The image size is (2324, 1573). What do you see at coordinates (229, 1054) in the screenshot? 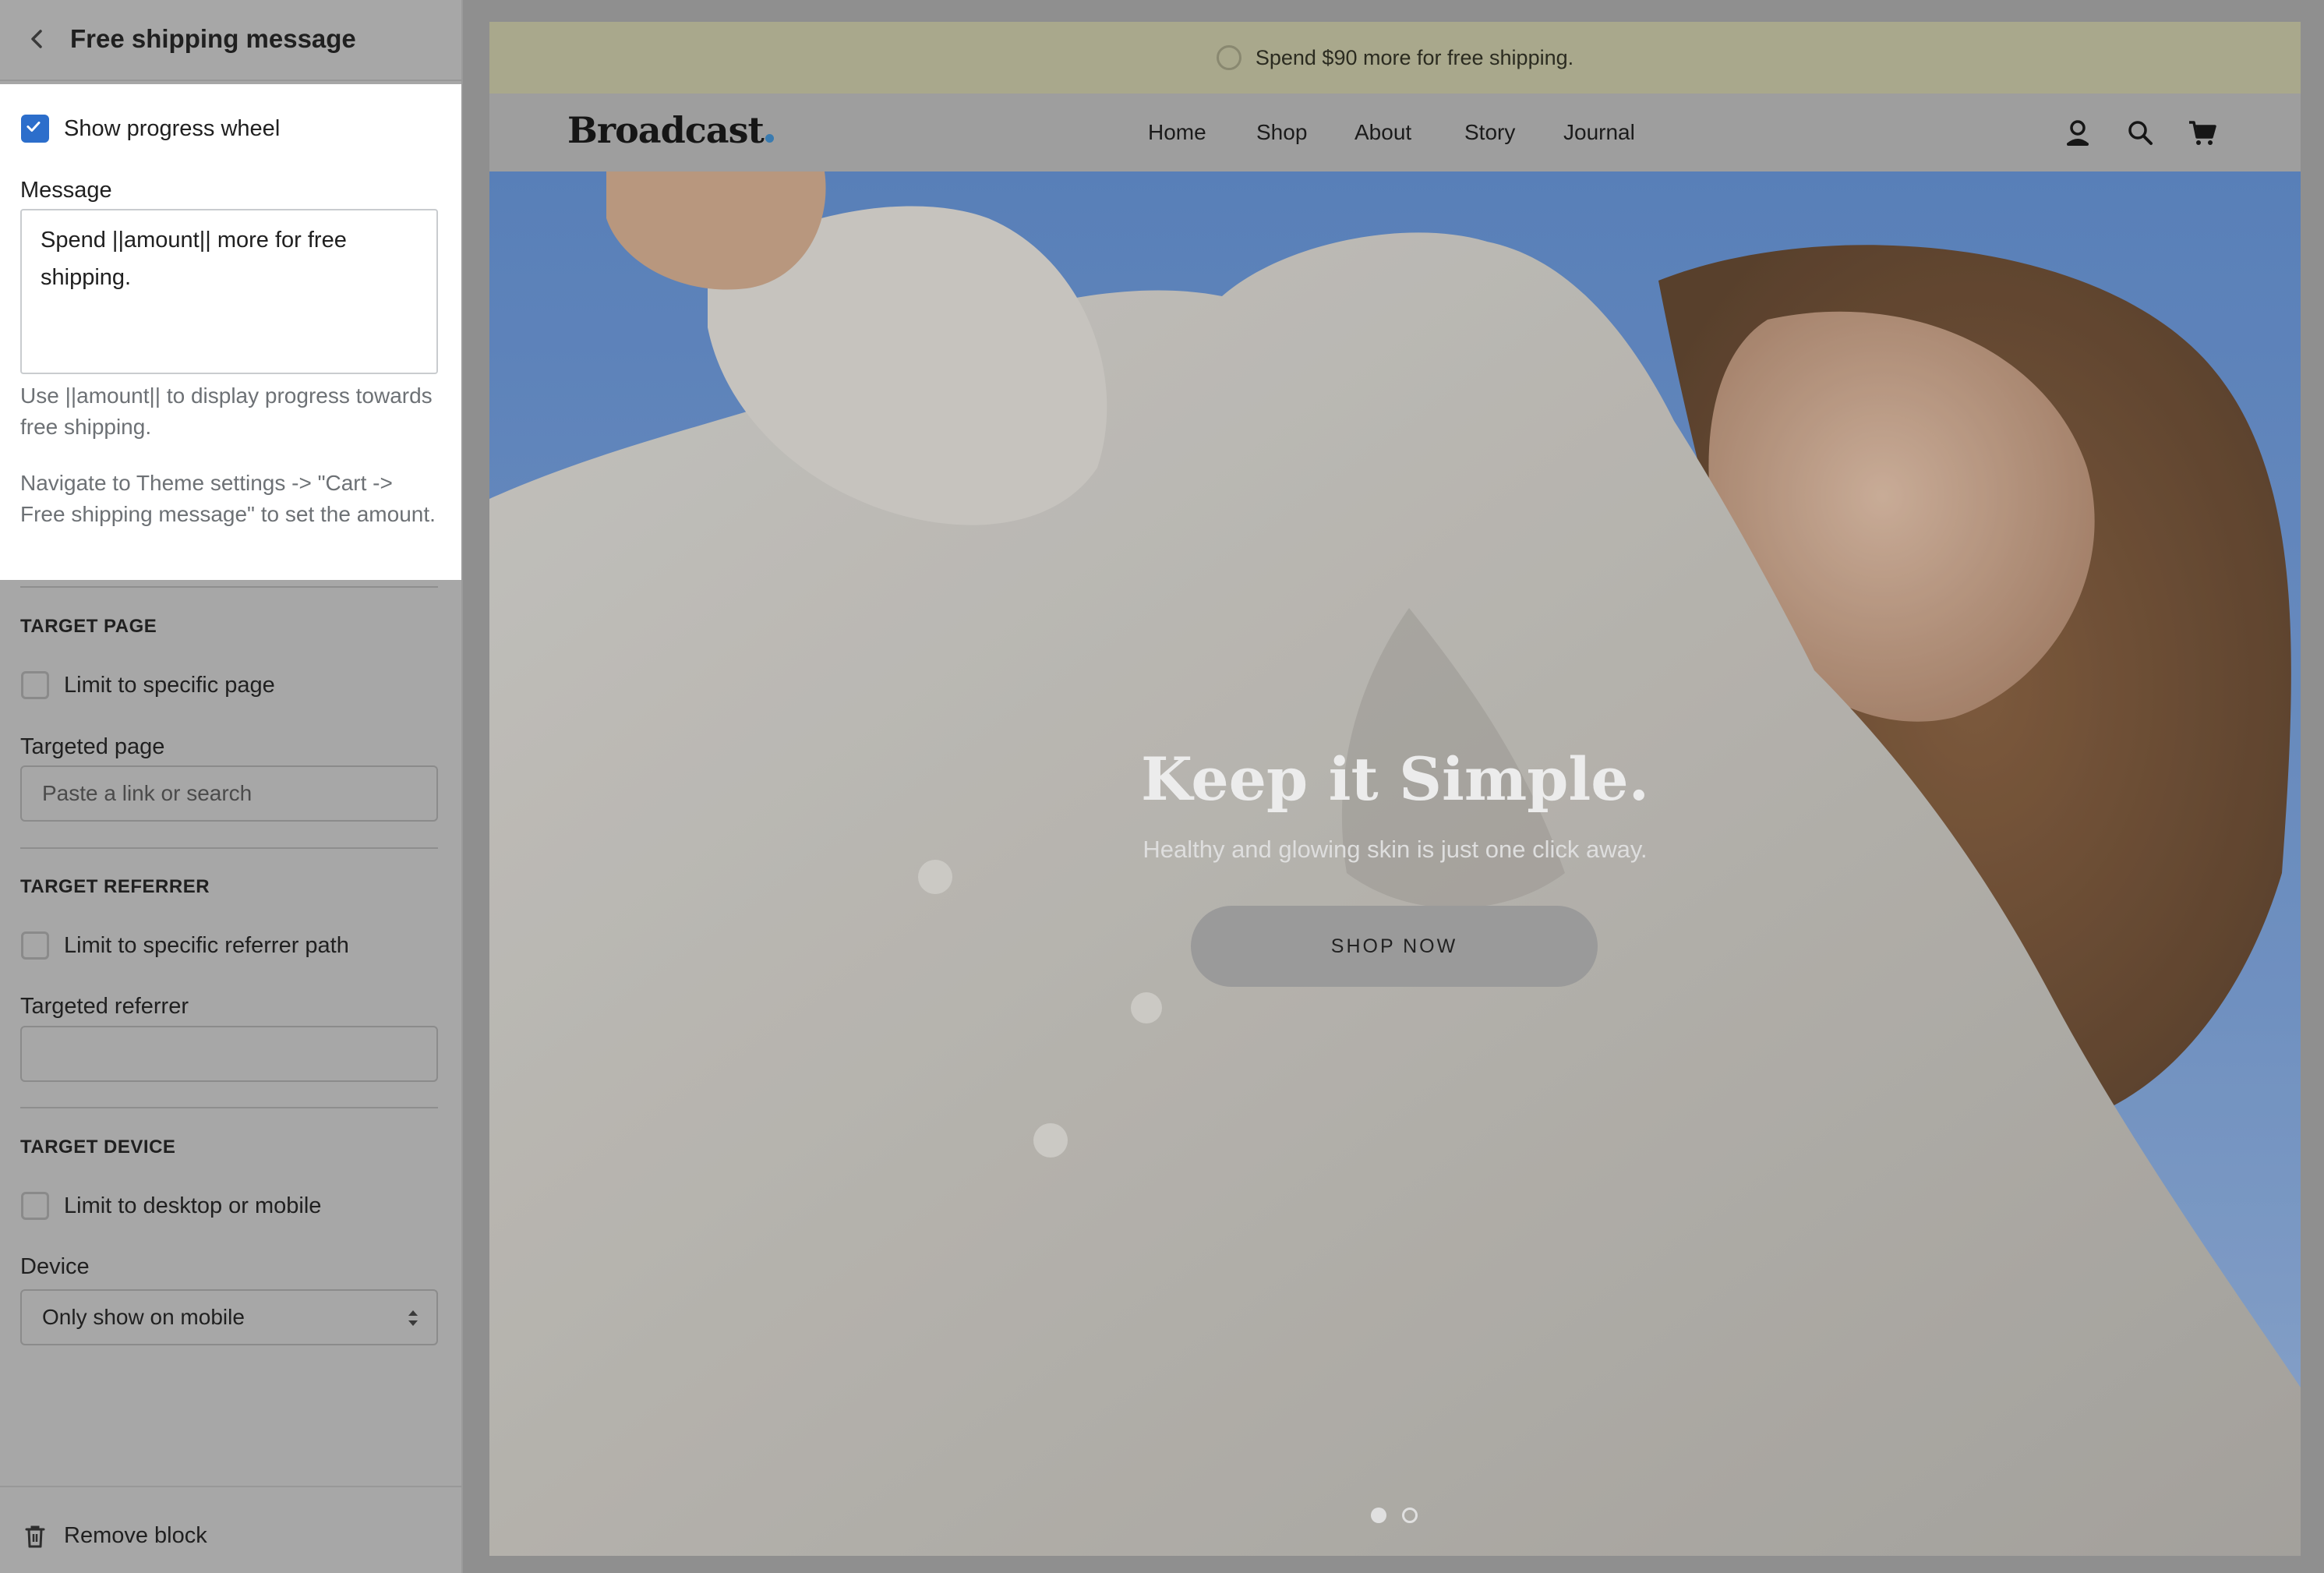
I see `targeted-referrer-input` at bounding box center [229, 1054].